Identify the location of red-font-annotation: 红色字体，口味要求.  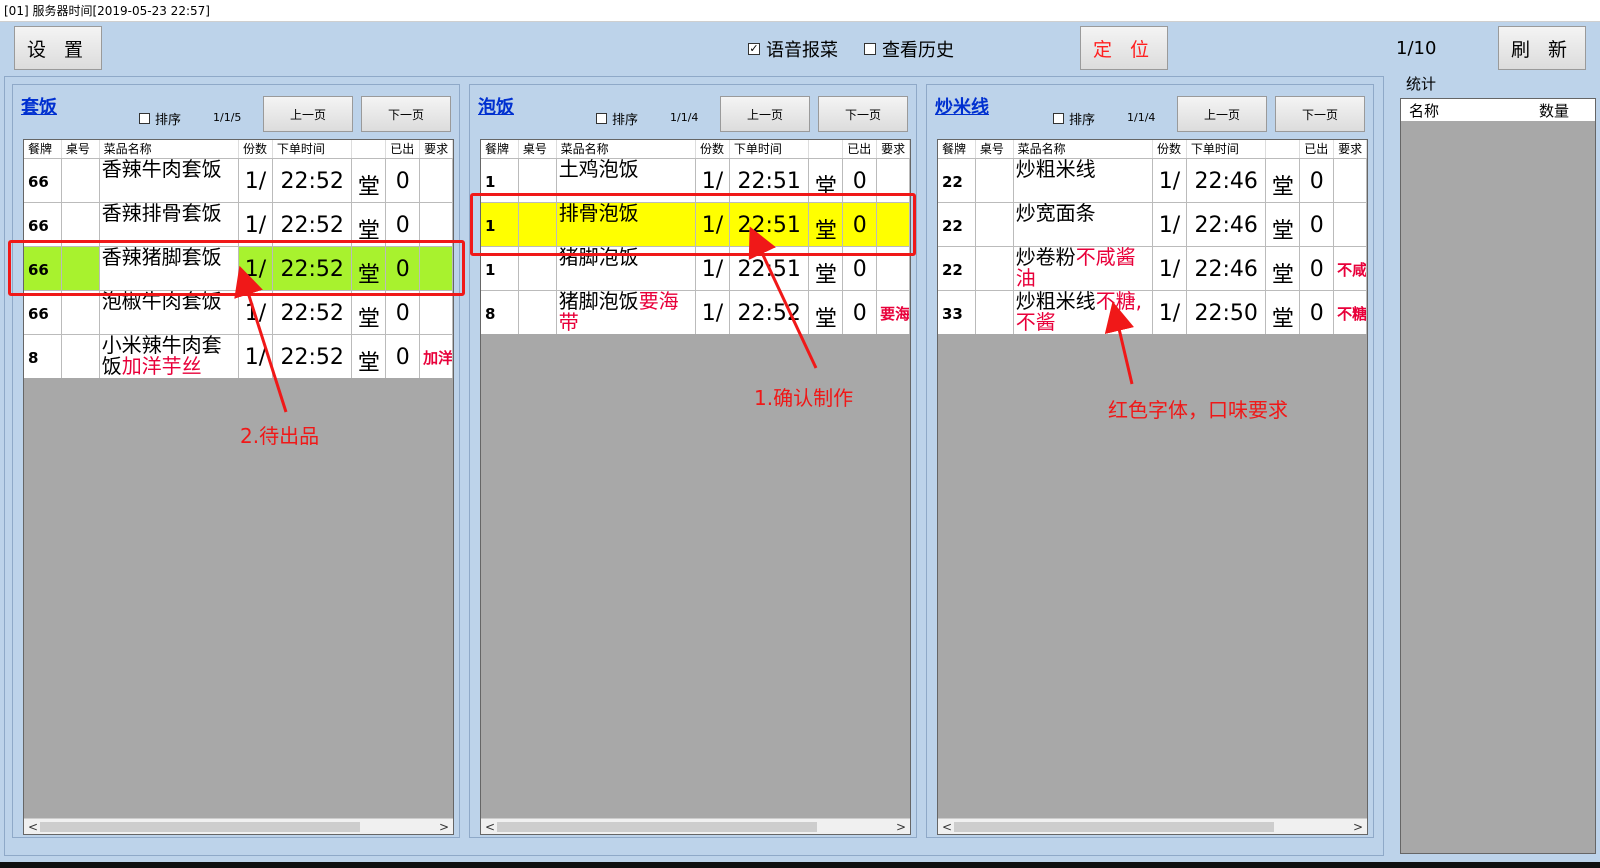
(1198, 410).